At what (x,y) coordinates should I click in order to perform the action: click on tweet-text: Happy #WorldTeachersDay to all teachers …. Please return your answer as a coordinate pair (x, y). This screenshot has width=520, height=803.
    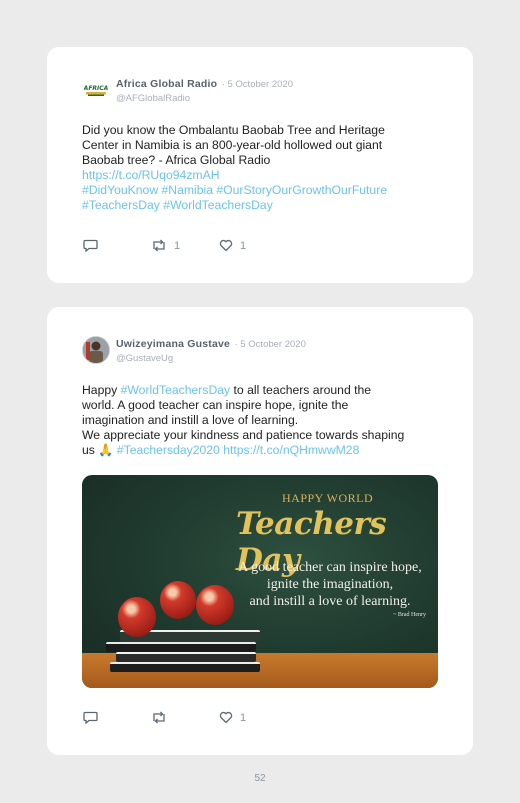
    Looking at the image, I should click on (262, 420).